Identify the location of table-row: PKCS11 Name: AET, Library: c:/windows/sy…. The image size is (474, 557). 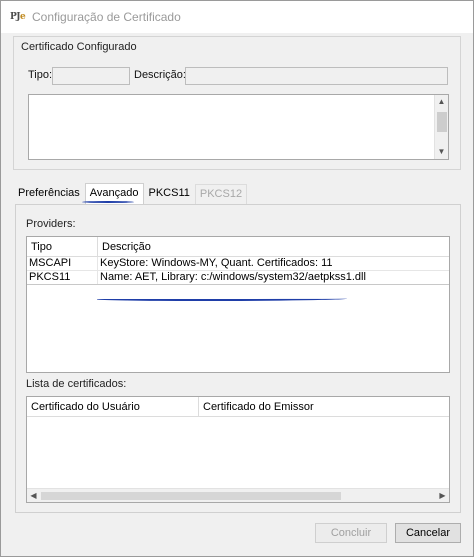
(238, 278).